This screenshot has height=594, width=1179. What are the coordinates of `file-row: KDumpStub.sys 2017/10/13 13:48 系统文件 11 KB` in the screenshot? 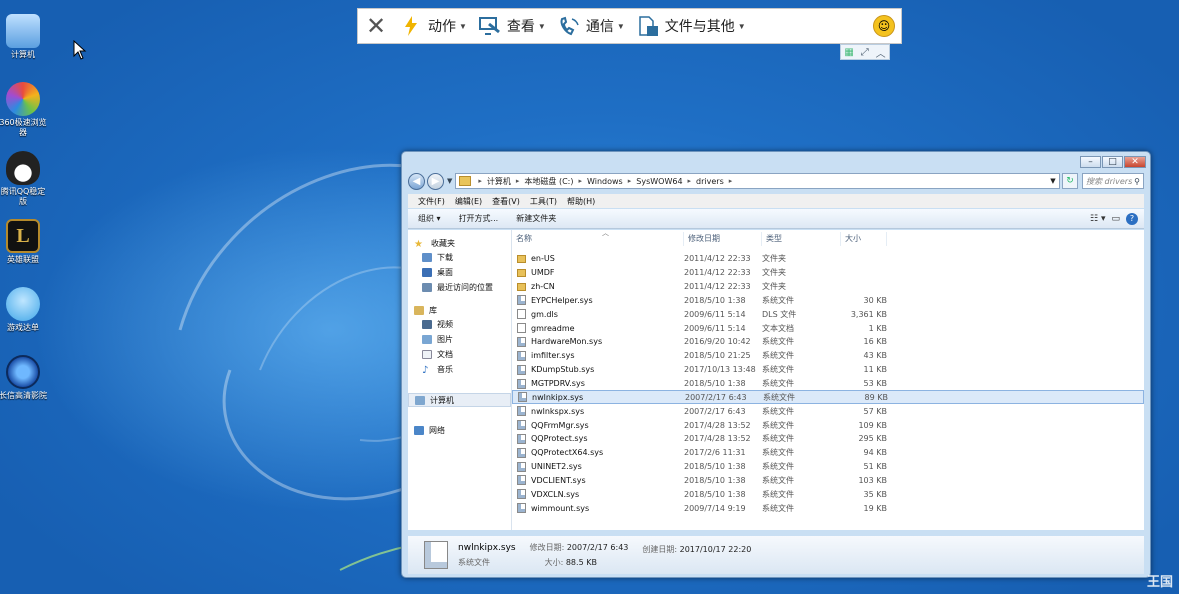 It's located at (828, 370).